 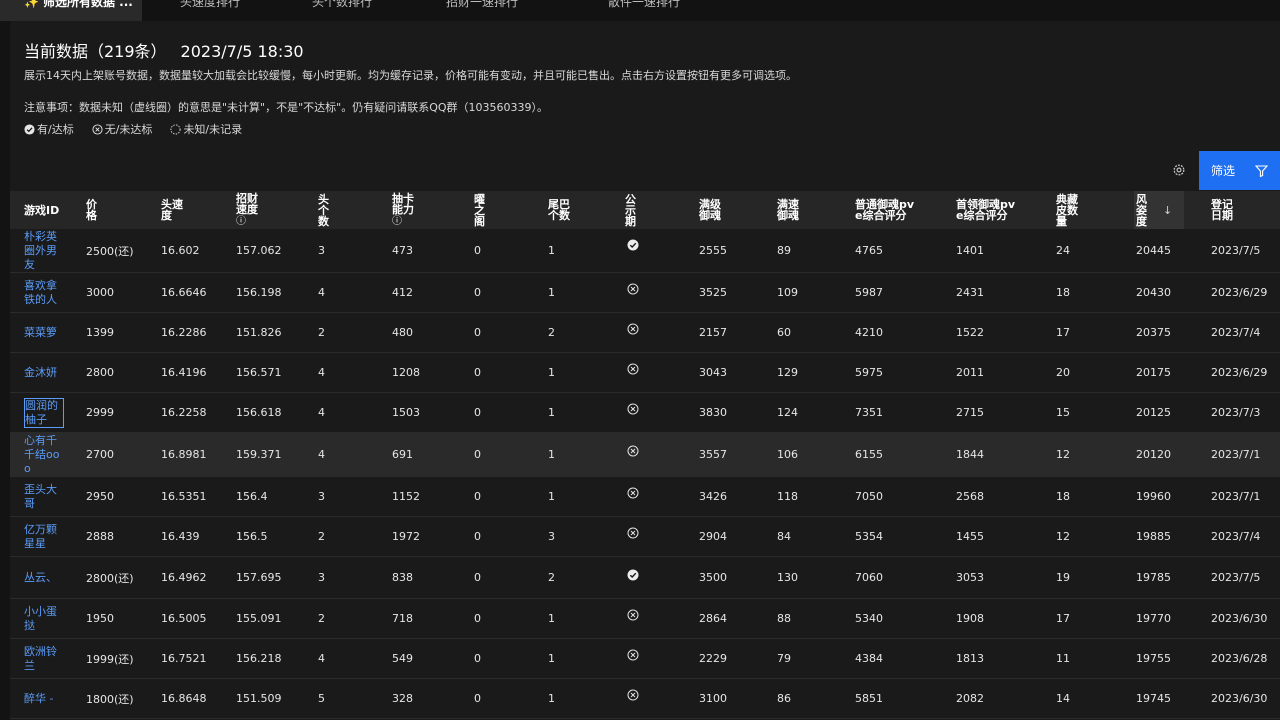 I want to click on col-pve-score-cell: 6155, so click(x=869, y=454).